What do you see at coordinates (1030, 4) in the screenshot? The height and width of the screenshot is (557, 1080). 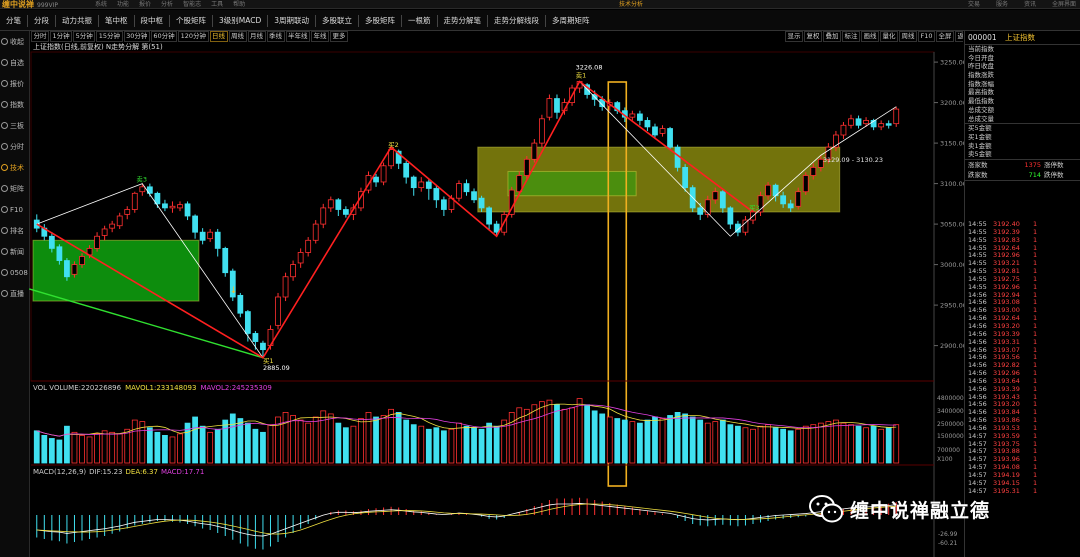 I see `right-menu-item: 资讯` at bounding box center [1030, 4].